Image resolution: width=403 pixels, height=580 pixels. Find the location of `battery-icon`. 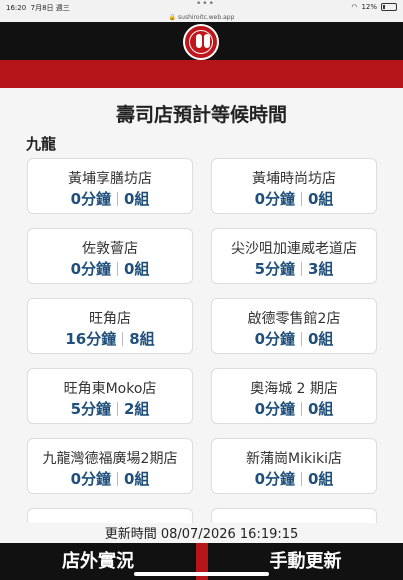

battery-icon is located at coordinates (389, 7).